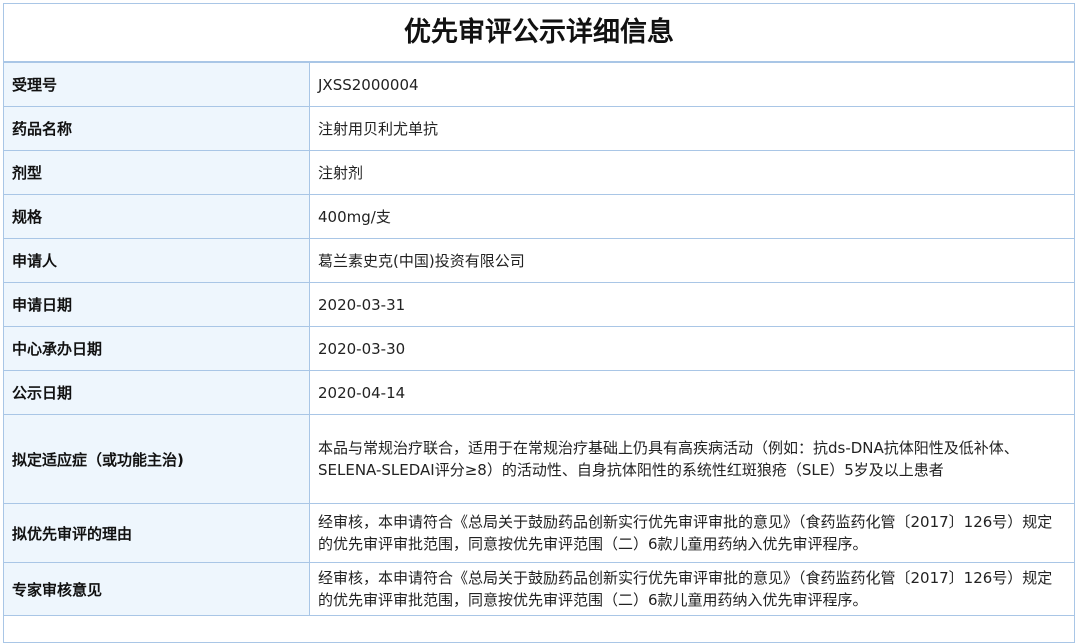 The height and width of the screenshot is (643, 1080). What do you see at coordinates (156, 392) in the screenshot?
I see `field-label: 公示日期` at bounding box center [156, 392].